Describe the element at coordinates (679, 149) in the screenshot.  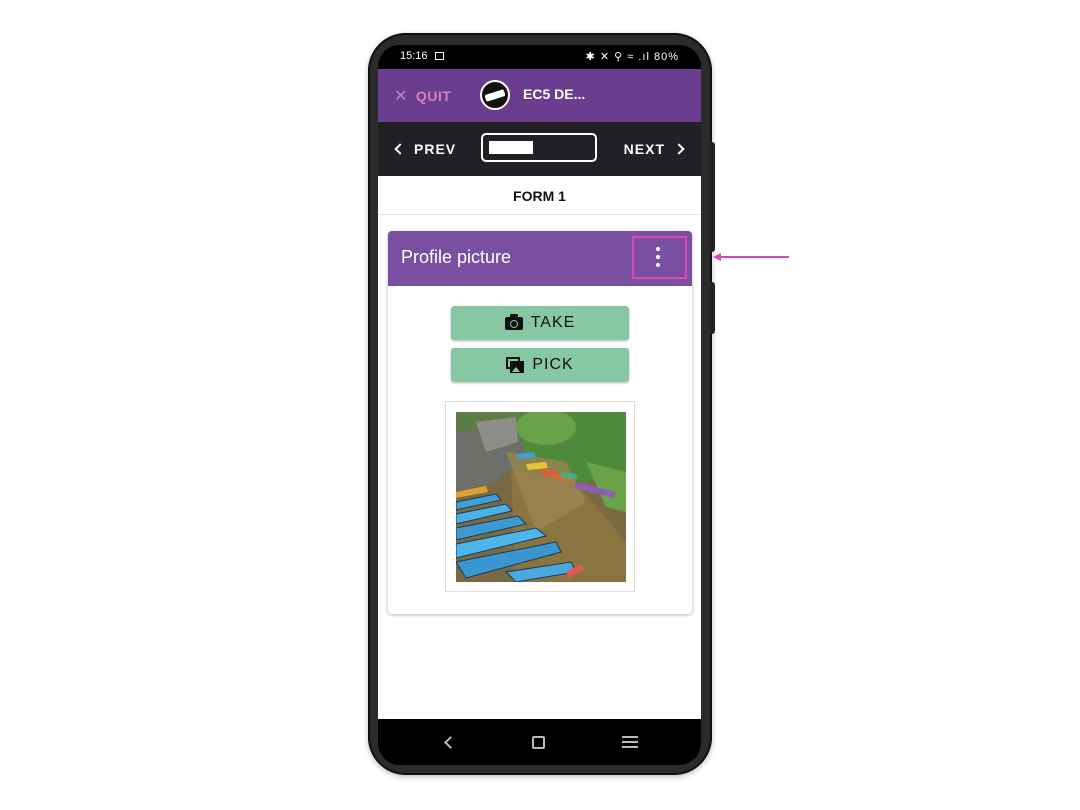
I see `chevron-right-icon` at that location.